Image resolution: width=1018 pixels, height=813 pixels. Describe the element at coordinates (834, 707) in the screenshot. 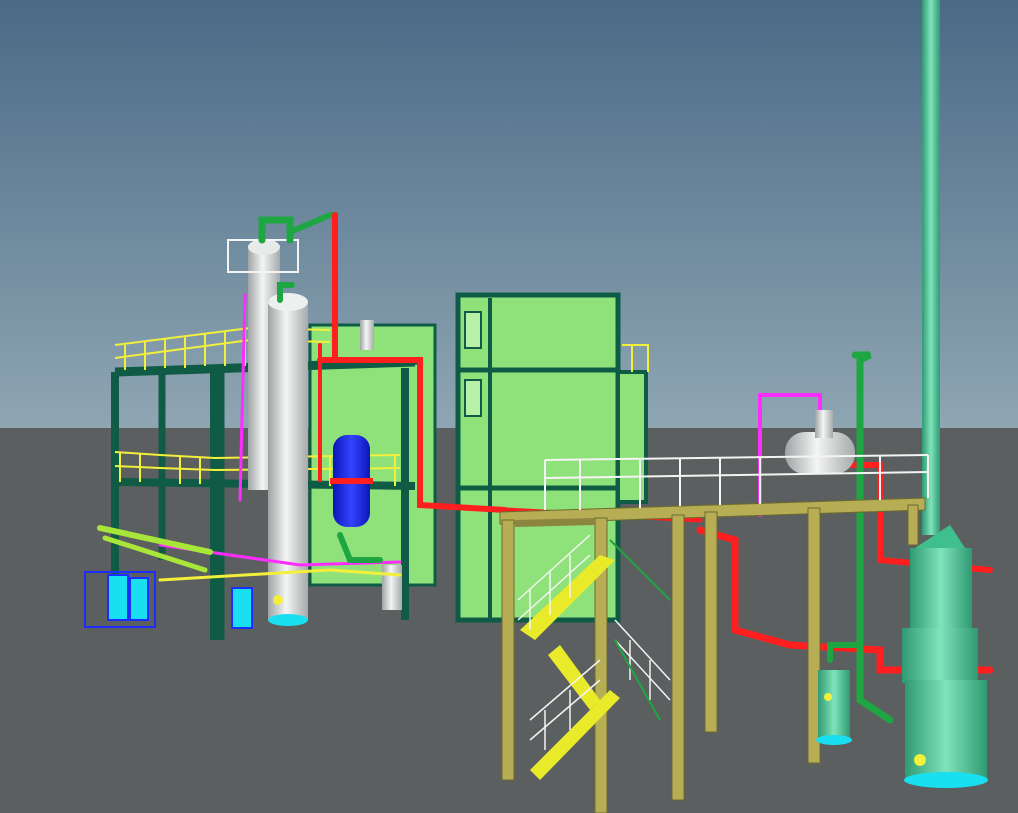

I see `knockout-drum` at that location.